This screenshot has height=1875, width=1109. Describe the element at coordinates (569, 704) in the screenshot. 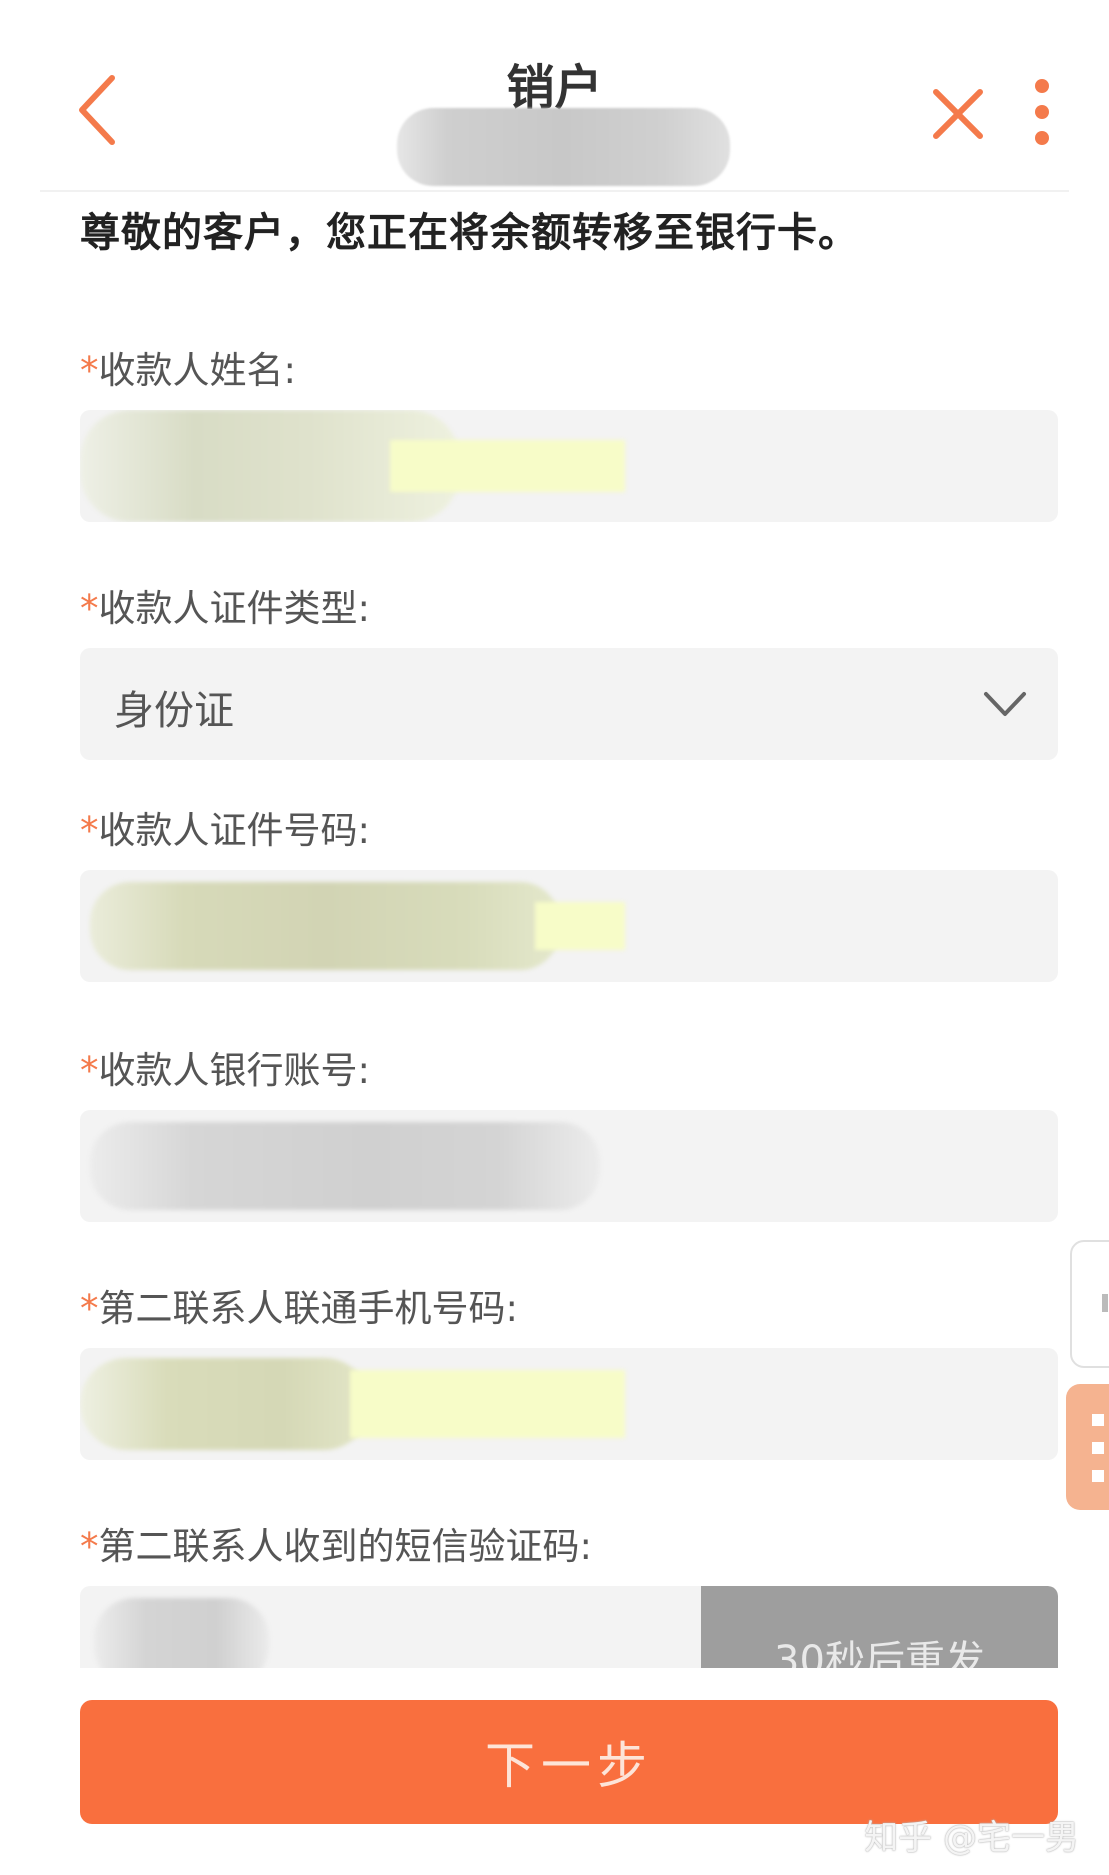

I see `id-type-select: 身份证` at that location.